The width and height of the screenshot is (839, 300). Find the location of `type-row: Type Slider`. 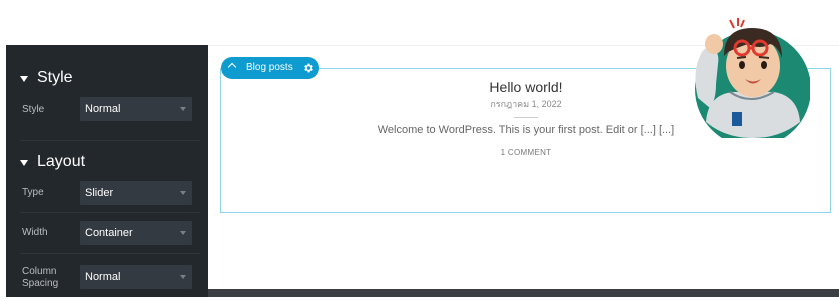

type-row: Type Slider is located at coordinates (107, 200).